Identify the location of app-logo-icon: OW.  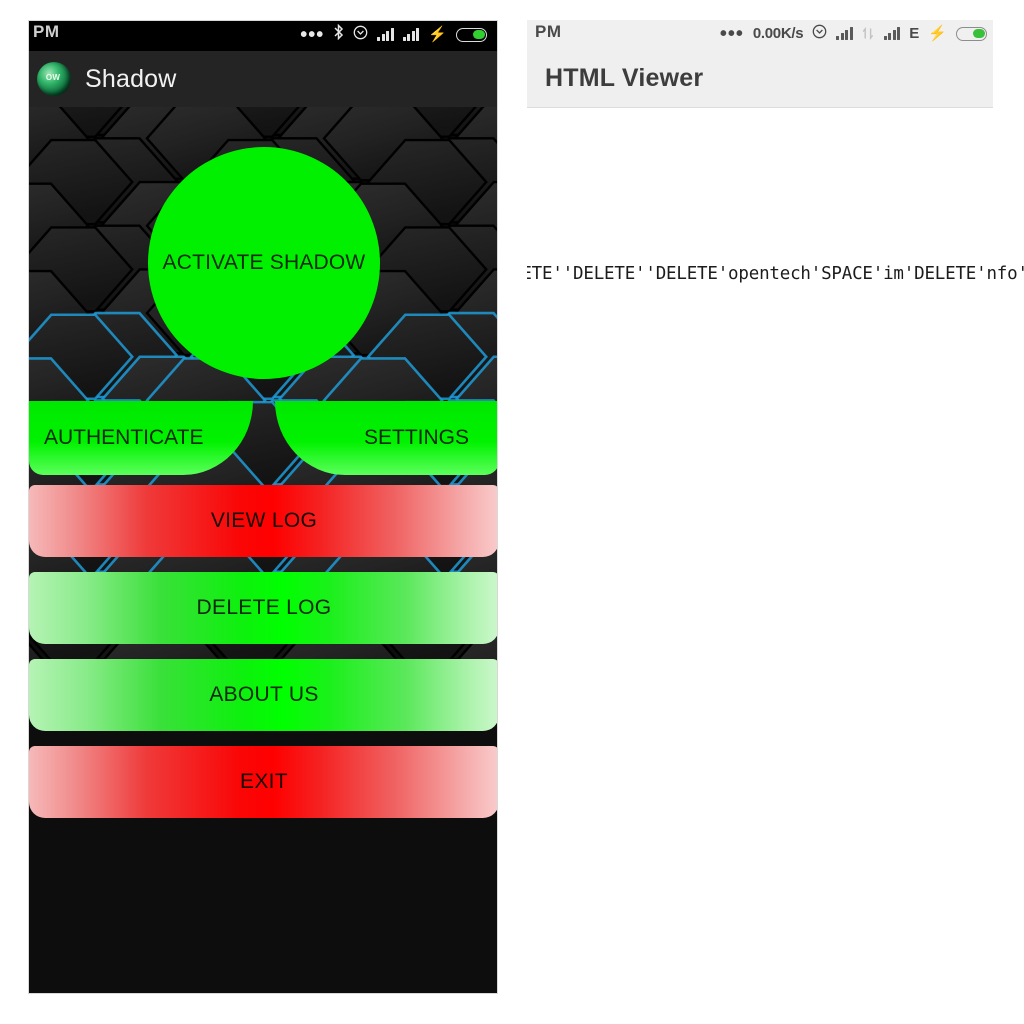
(54, 79).